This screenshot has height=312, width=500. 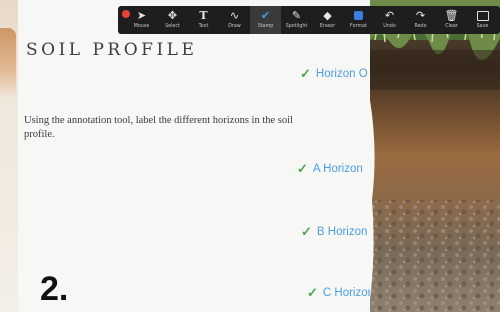 I want to click on format-tool: Format, so click(x=358, y=20).